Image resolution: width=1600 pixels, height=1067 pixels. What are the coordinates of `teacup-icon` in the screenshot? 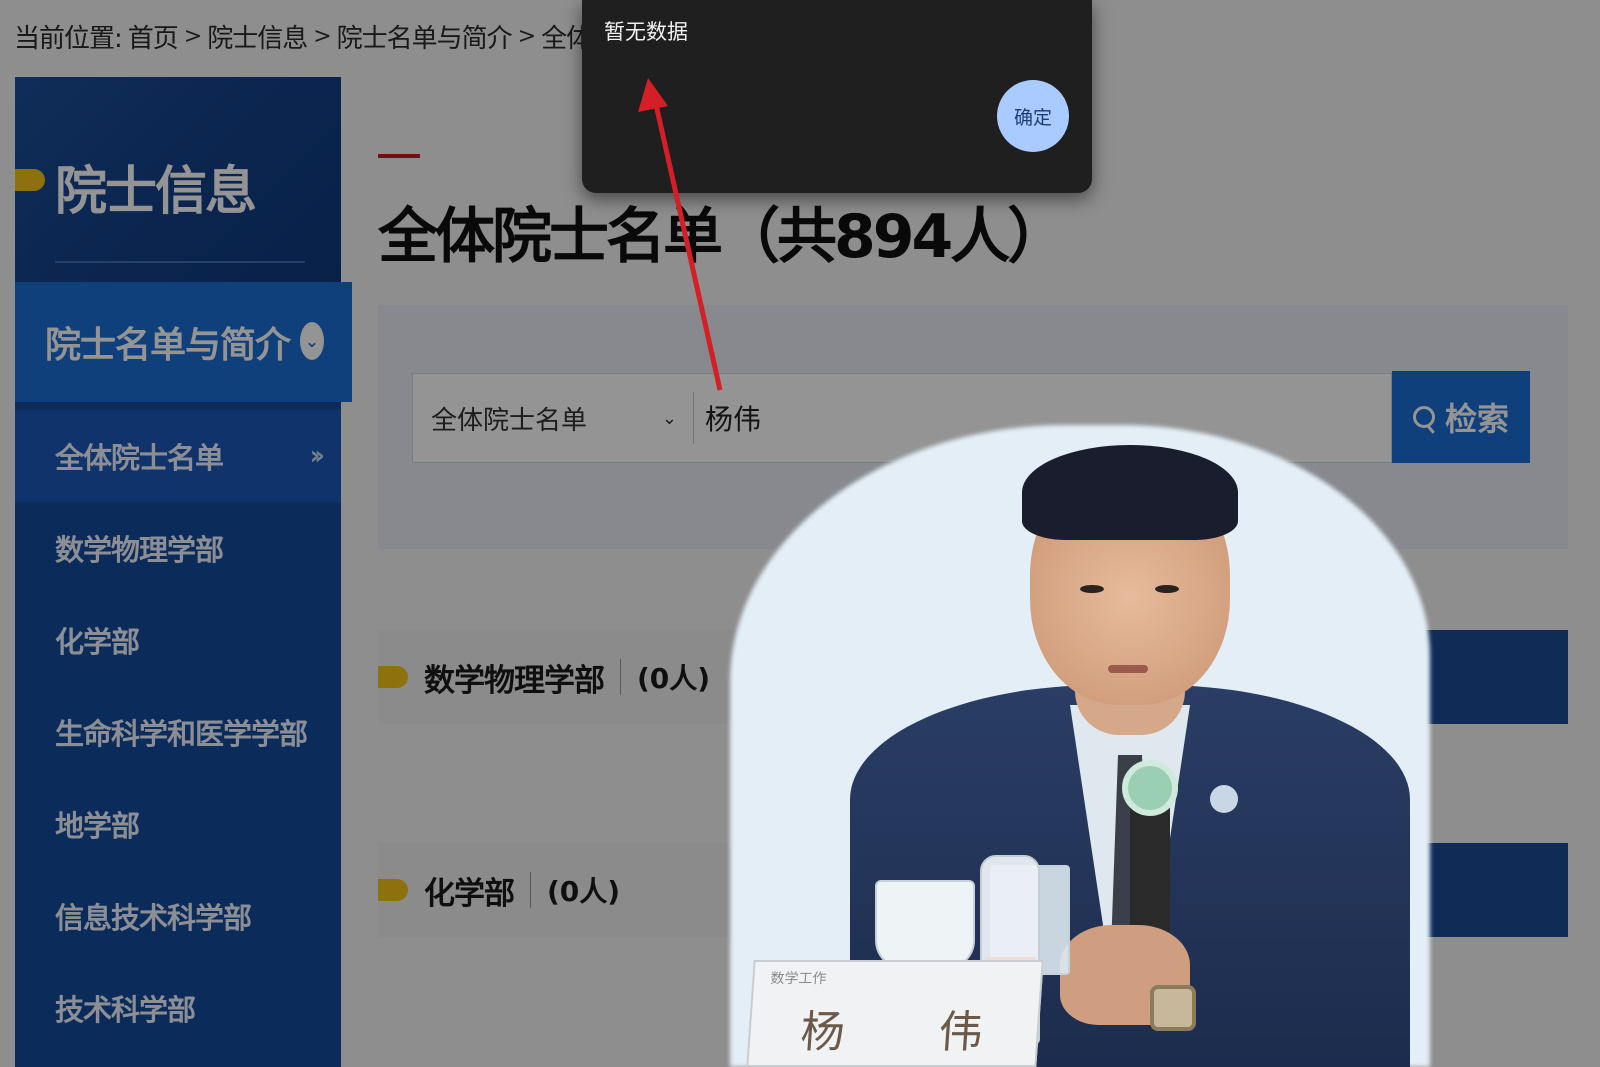 It's located at (925, 925).